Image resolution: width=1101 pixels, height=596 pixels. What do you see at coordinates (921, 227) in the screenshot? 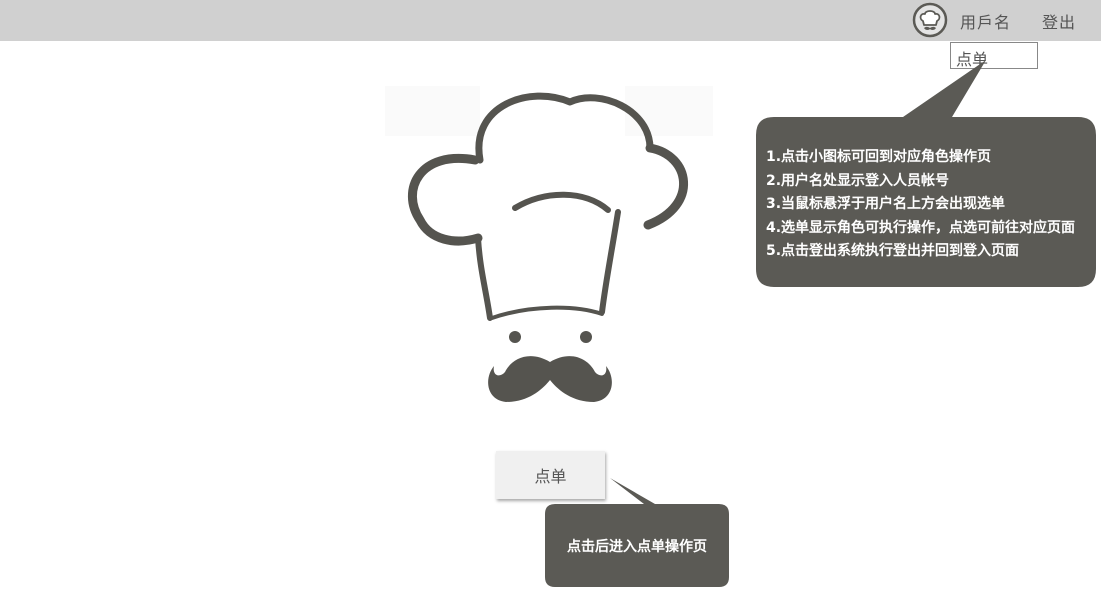
I see `annotation-line: 4.选单显示角色可执行操作，点选可前往对应页面` at bounding box center [921, 227].